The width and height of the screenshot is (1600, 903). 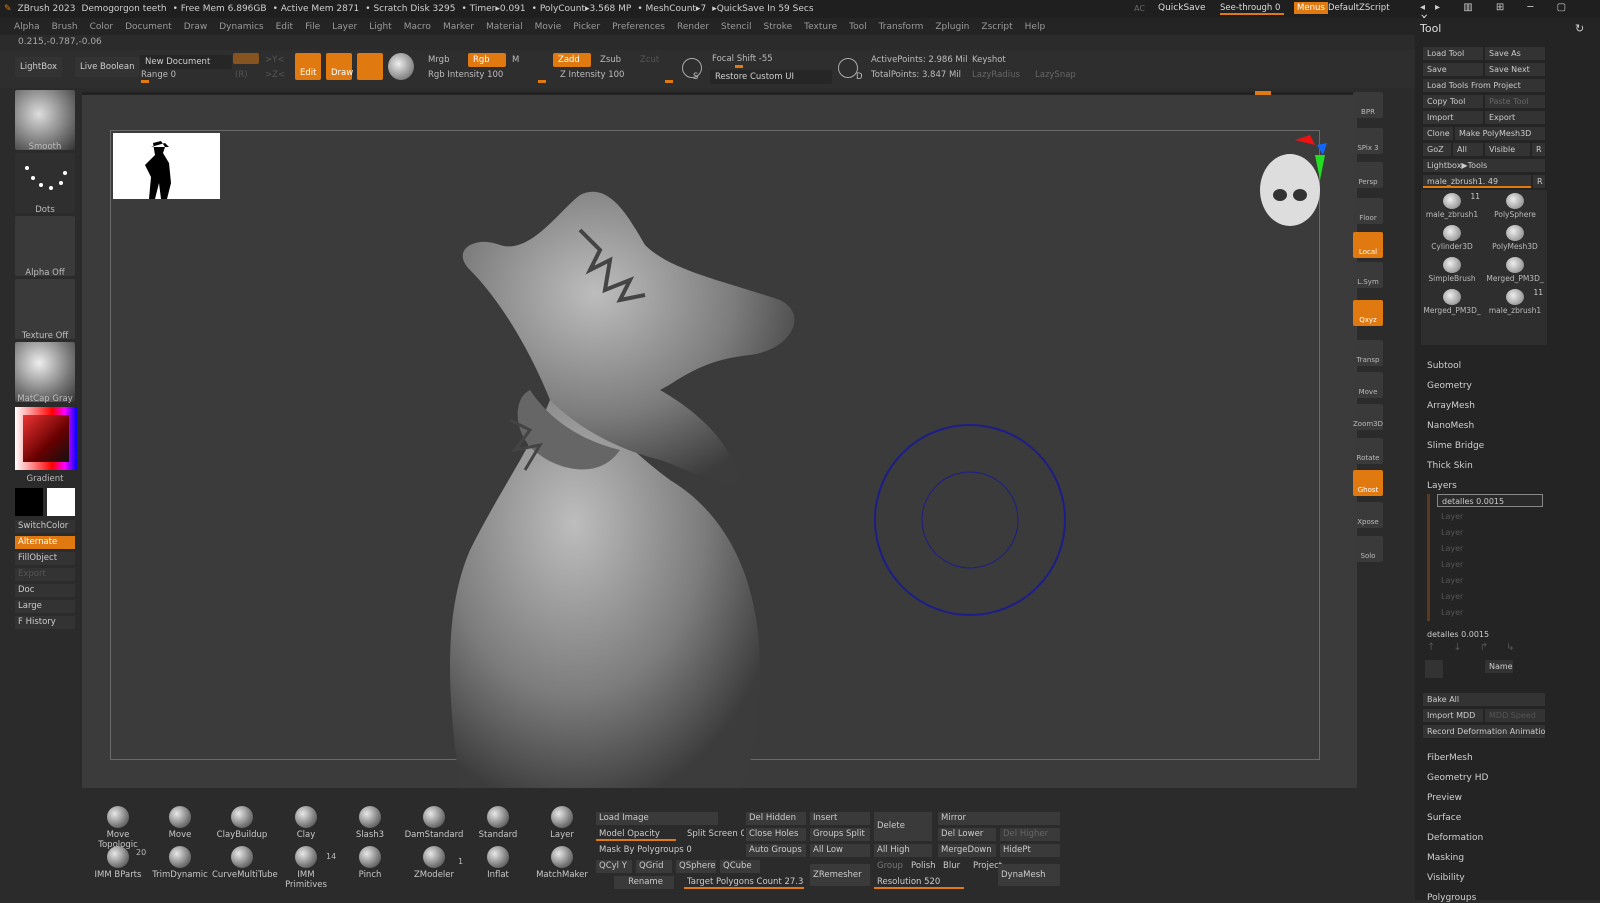 What do you see at coordinates (45, 590) in the screenshot?
I see `doc-button: Doc` at bounding box center [45, 590].